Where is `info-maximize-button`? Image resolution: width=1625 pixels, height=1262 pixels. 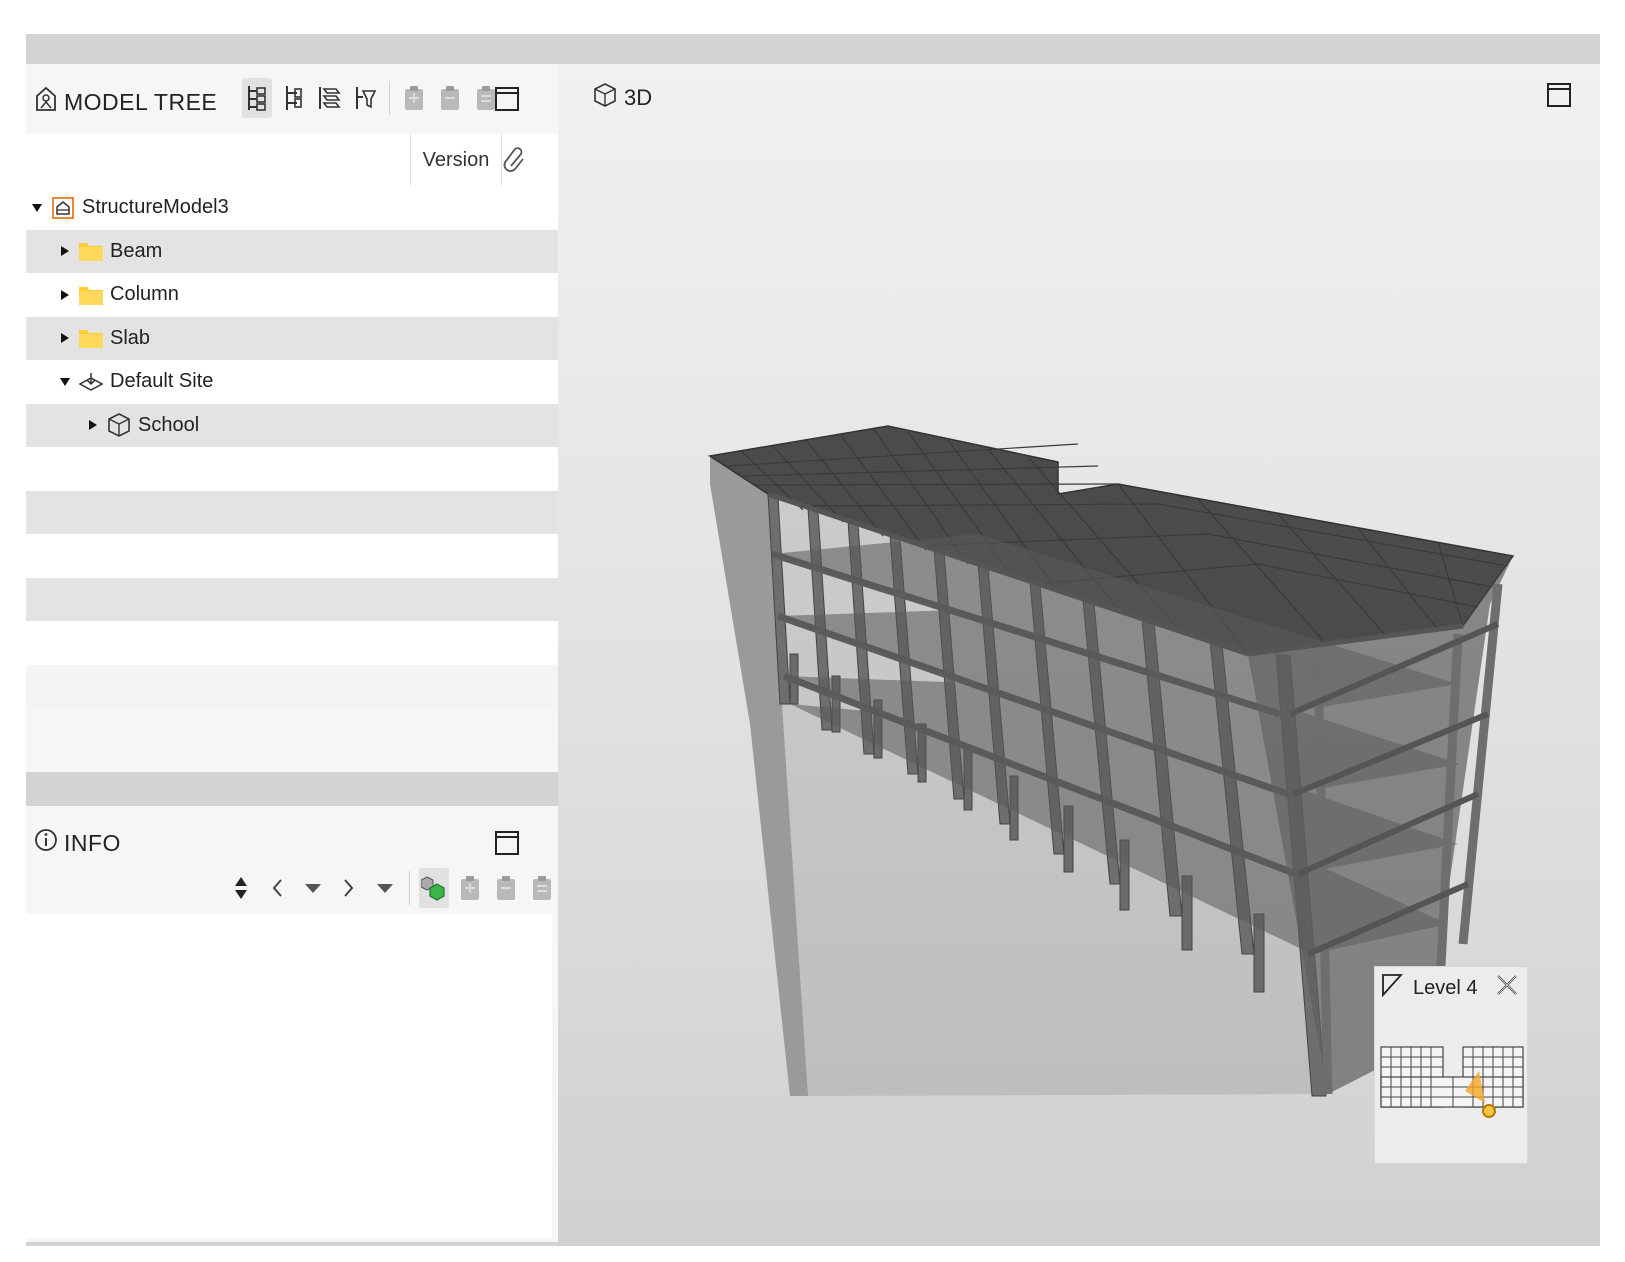
info-maximize-button is located at coordinates (507, 843).